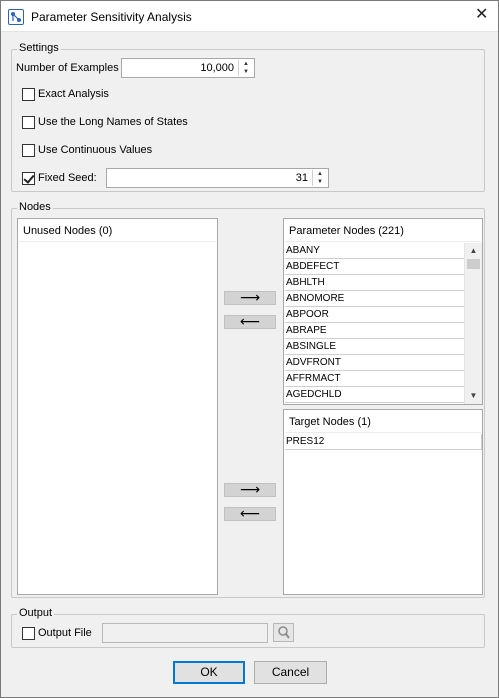 The image size is (499, 698). I want to click on exact-analysis-checkbox, so click(28, 94).